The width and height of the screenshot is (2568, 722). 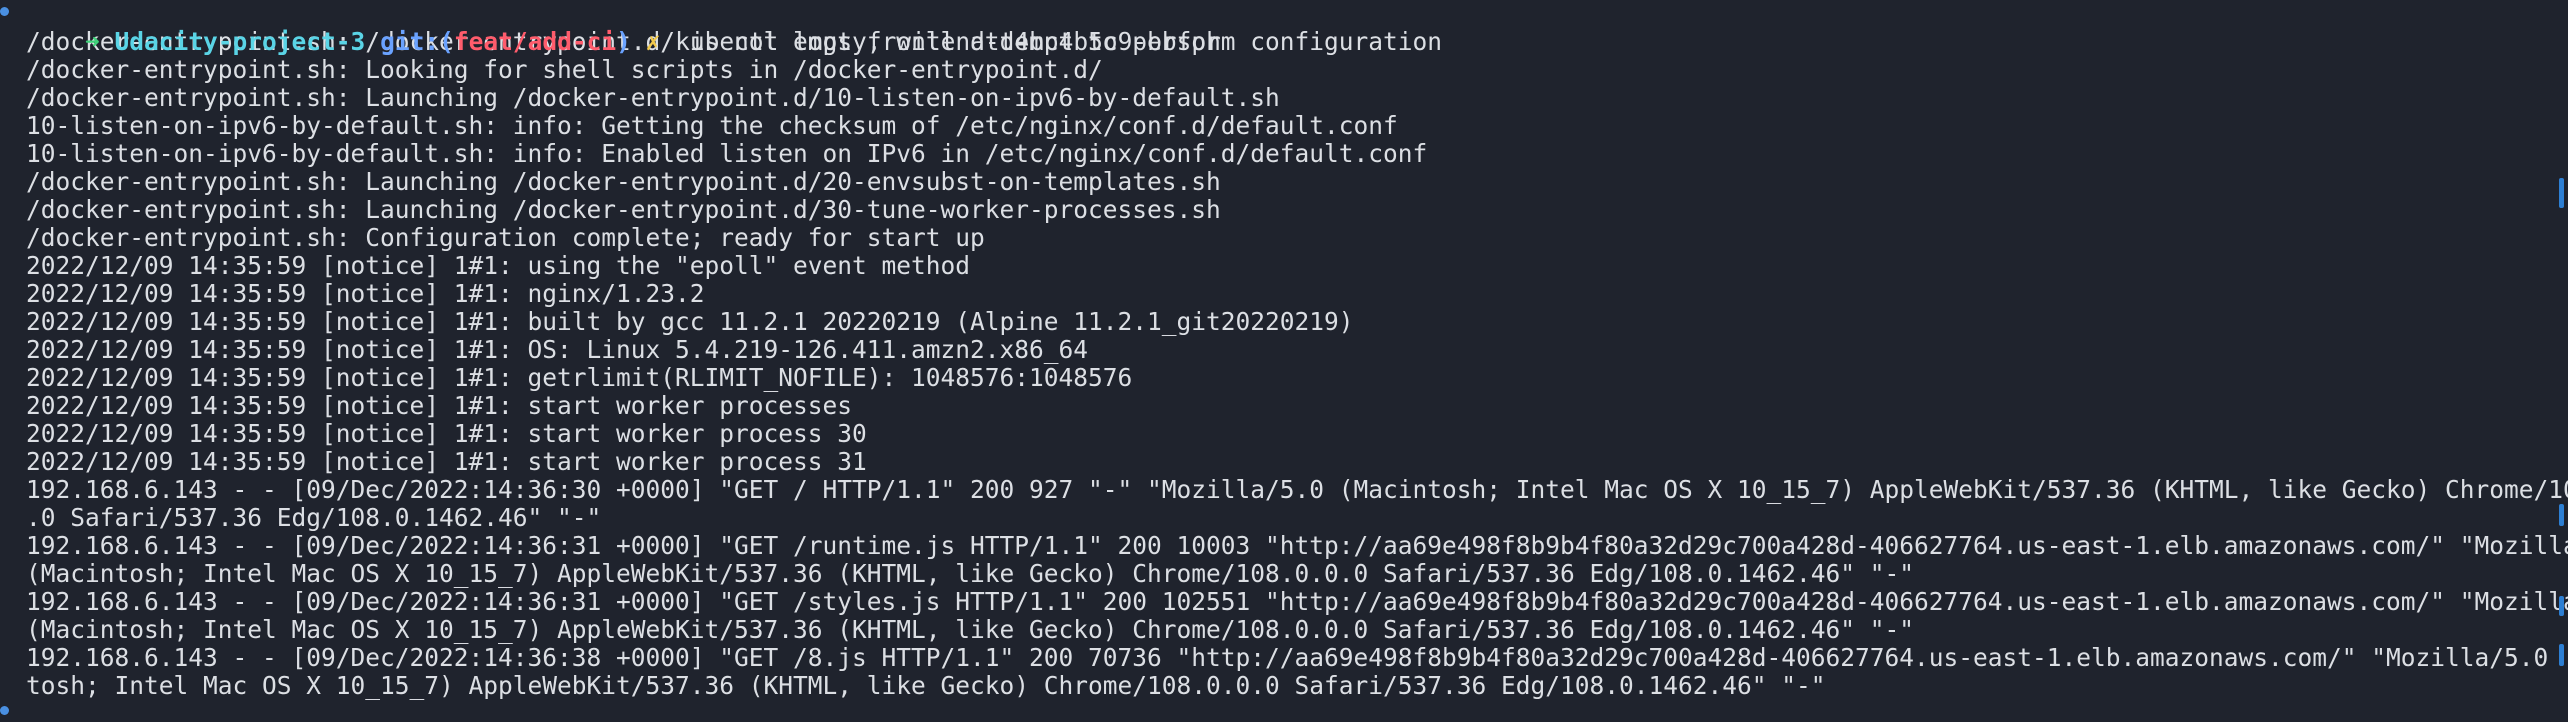 I want to click on command-text: kubectl logs frontend-d4bc4b5c9-bbsph, so click(x=948, y=41).